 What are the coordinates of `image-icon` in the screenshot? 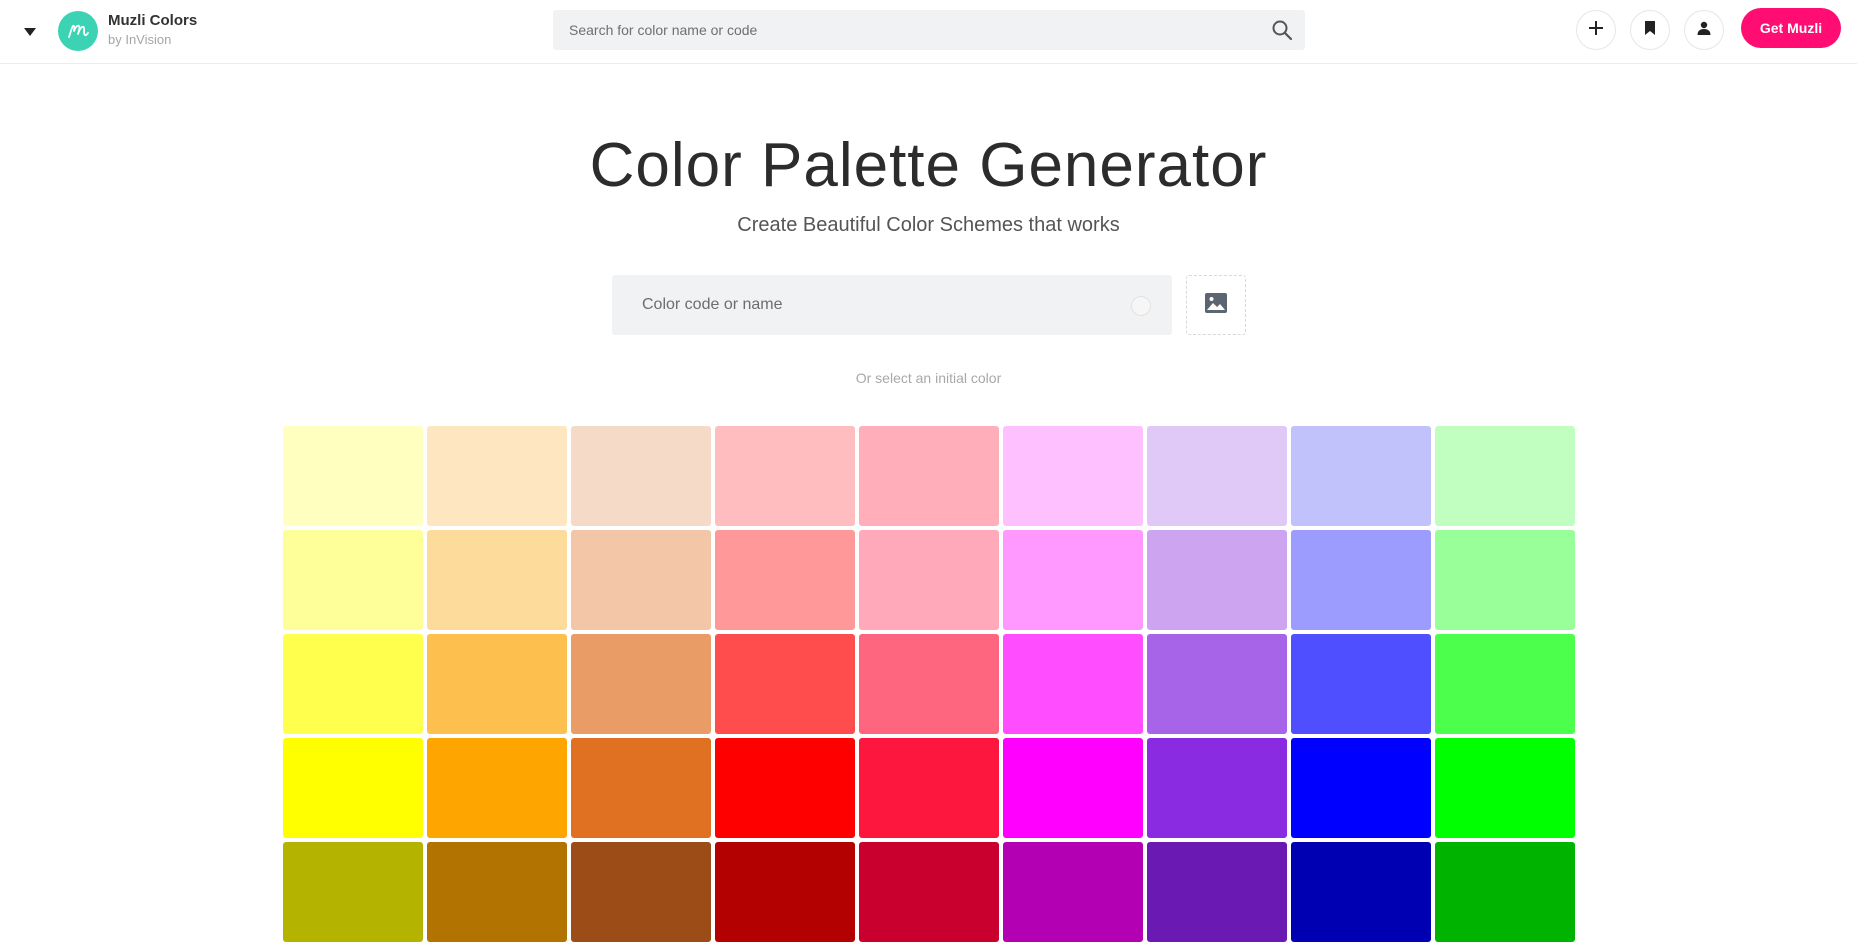 It's located at (1216, 305).